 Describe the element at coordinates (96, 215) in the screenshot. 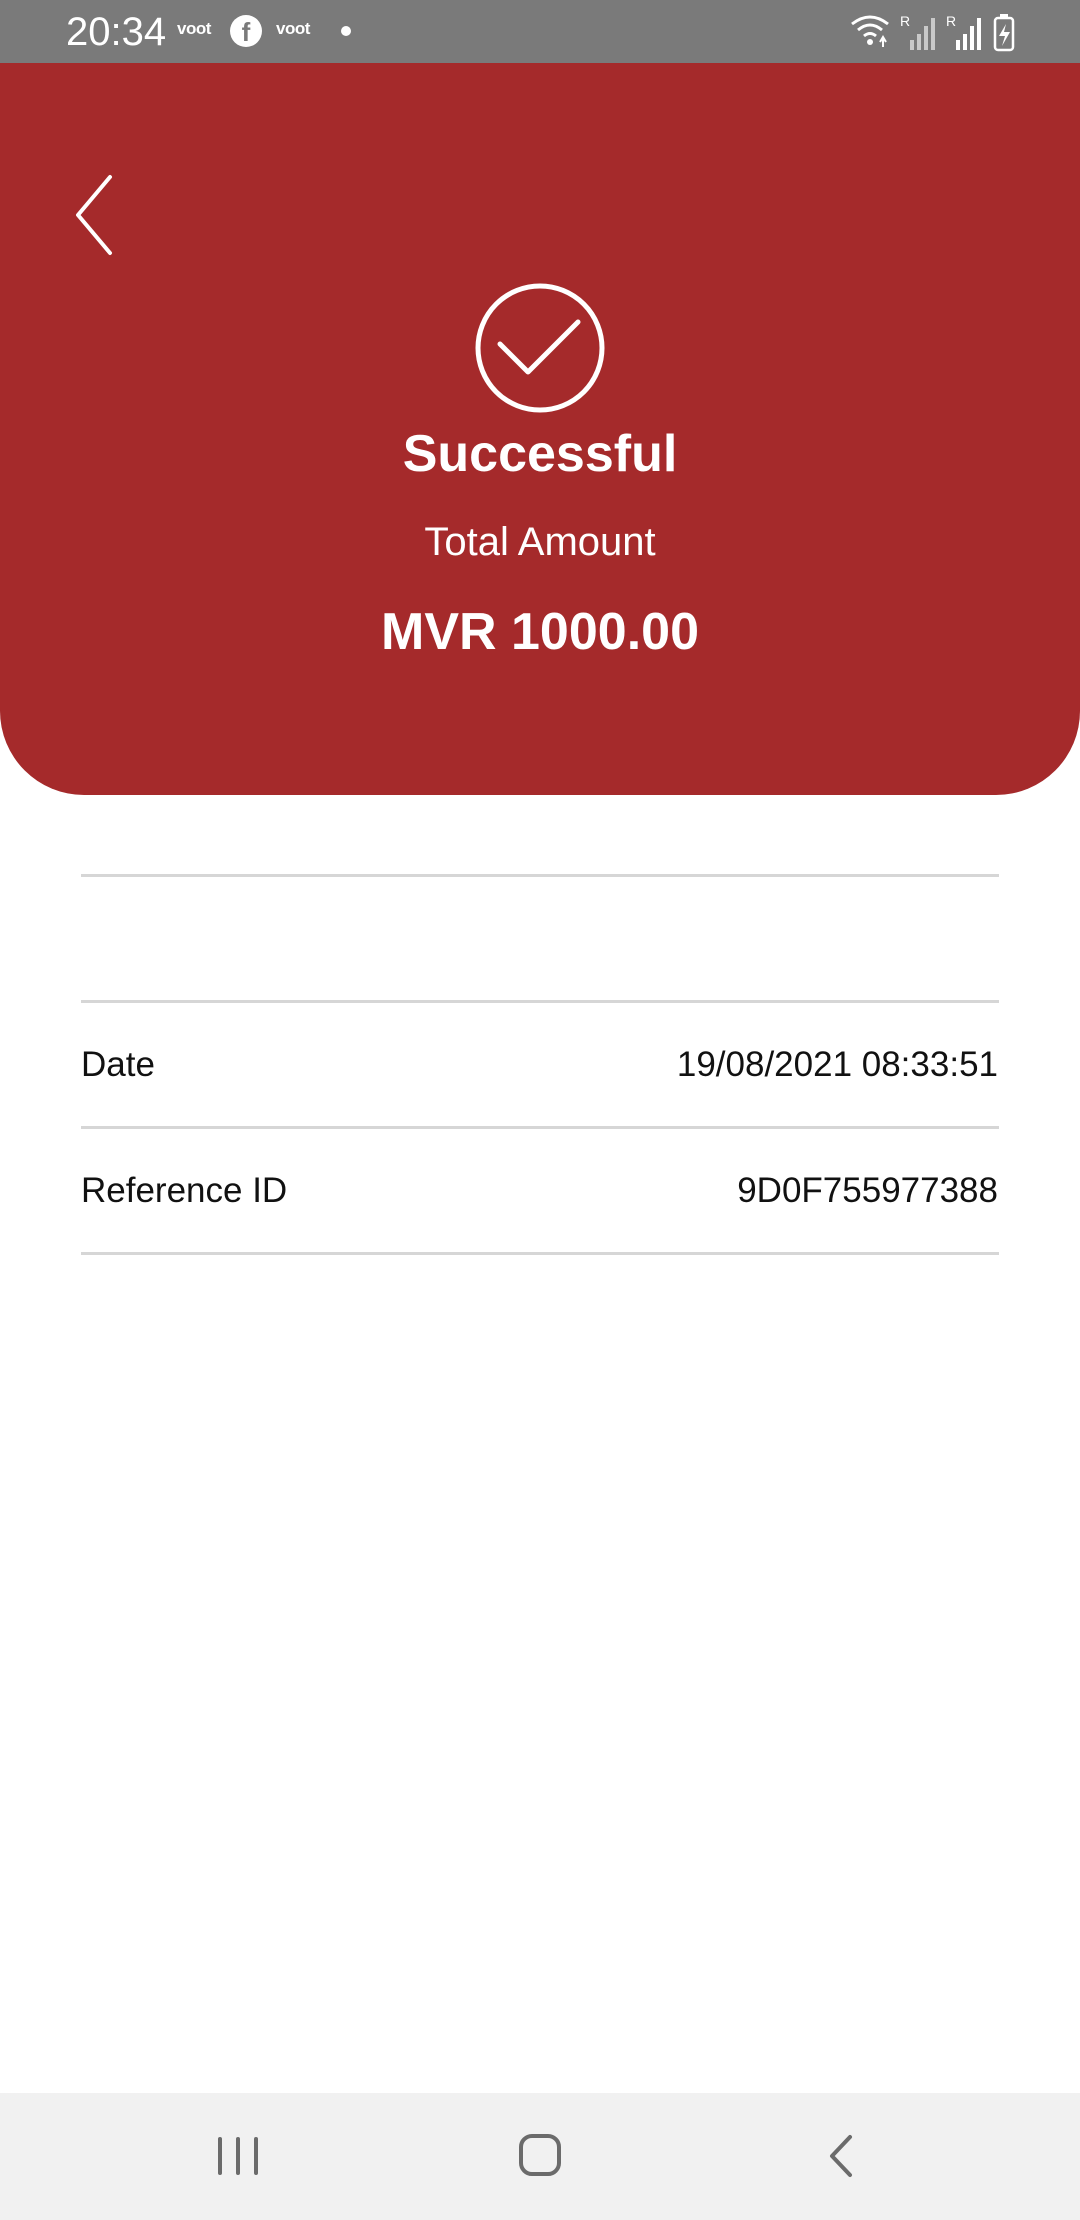

I see `chevron-left-icon` at that location.